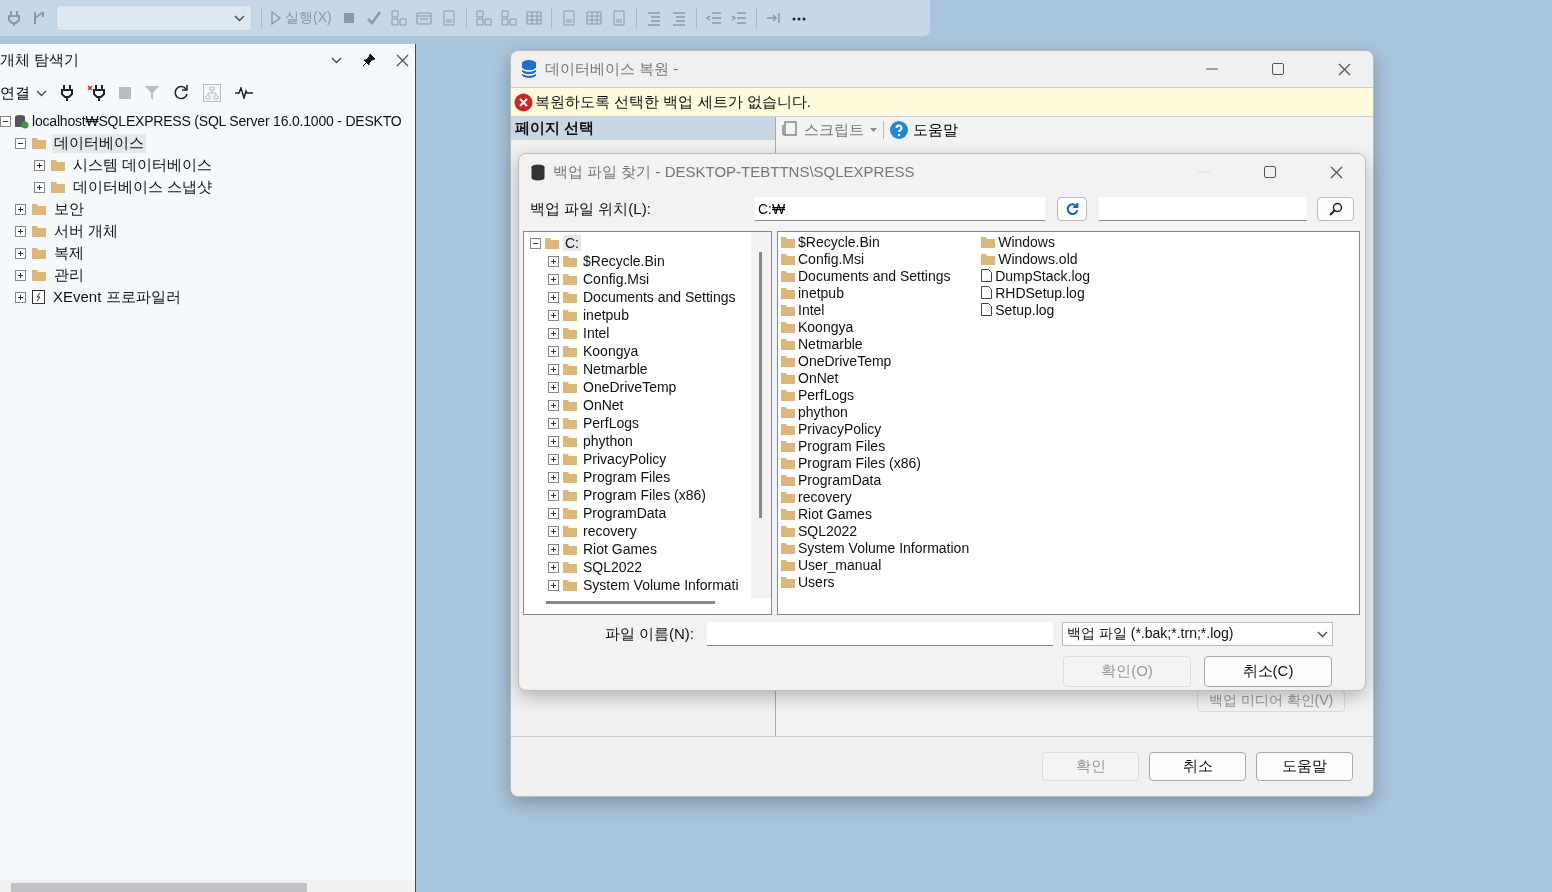 This screenshot has height=892, width=1552. Describe the element at coordinates (613, 567) in the screenshot. I see `tree-item: SQL2022` at that location.